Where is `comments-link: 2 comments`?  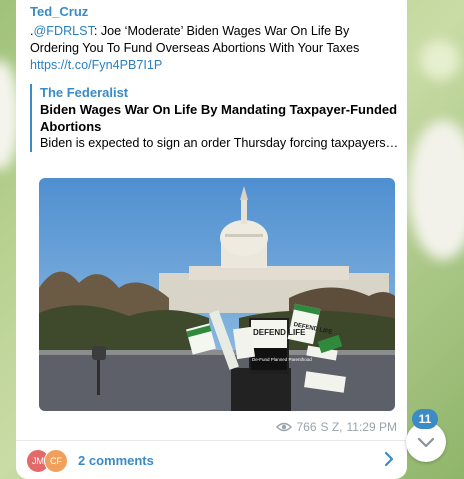 comments-link: 2 comments is located at coordinates (116, 460).